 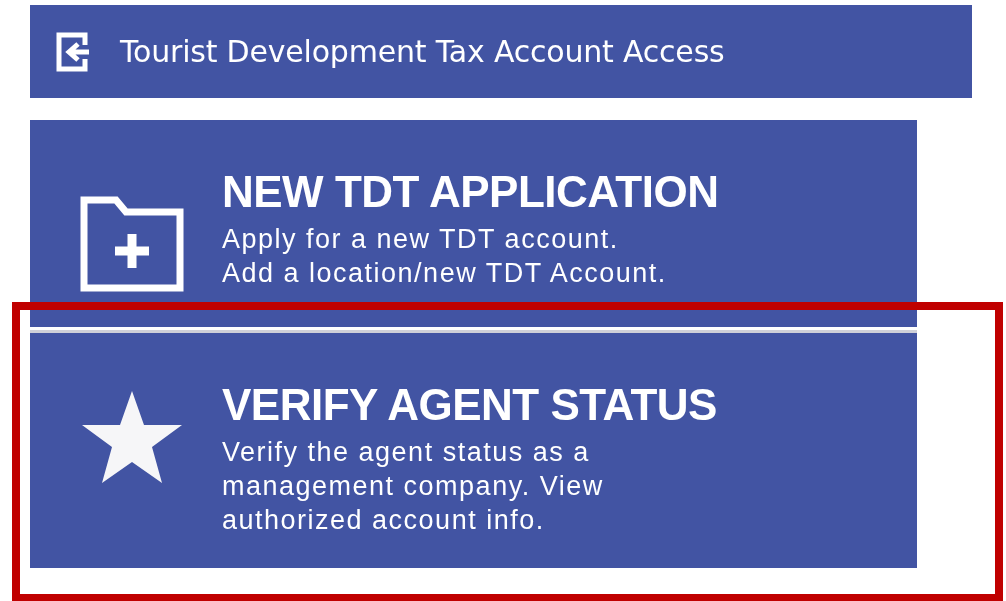 What do you see at coordinates (445, 256) in the screenshot?
I see `card-description: Apply for a new TDT account. Add a location/new TDT Account.` at bounding box center [445, 256].